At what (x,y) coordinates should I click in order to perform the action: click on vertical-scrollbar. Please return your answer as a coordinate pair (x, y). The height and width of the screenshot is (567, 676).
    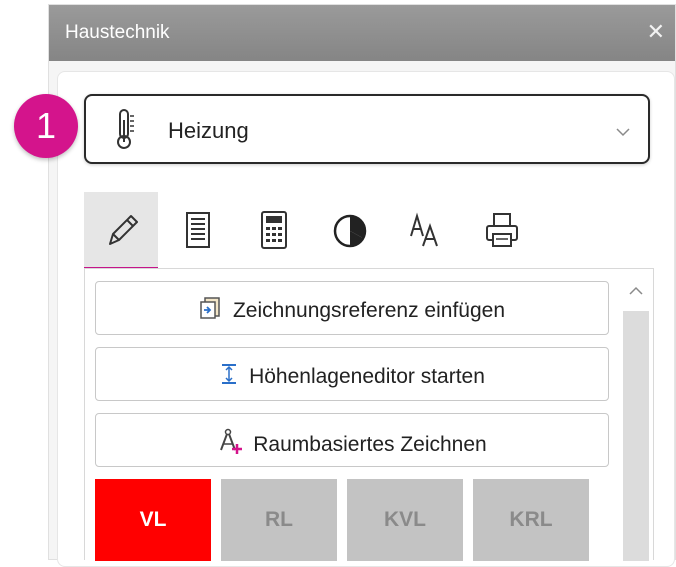
    Looking at the image, I should click on (636, 419).